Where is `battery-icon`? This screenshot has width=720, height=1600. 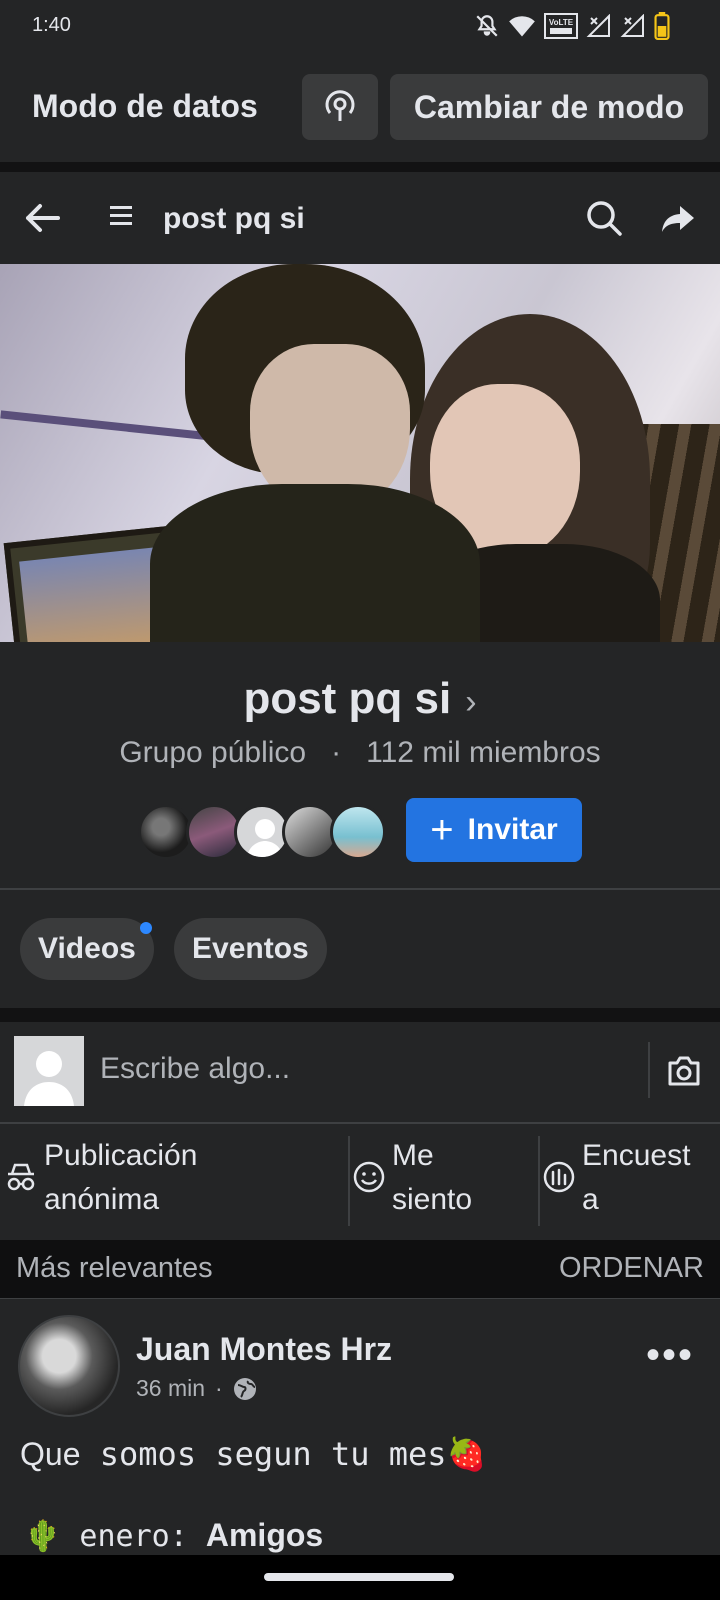
battery-icon is located at coordinates (662, 26).